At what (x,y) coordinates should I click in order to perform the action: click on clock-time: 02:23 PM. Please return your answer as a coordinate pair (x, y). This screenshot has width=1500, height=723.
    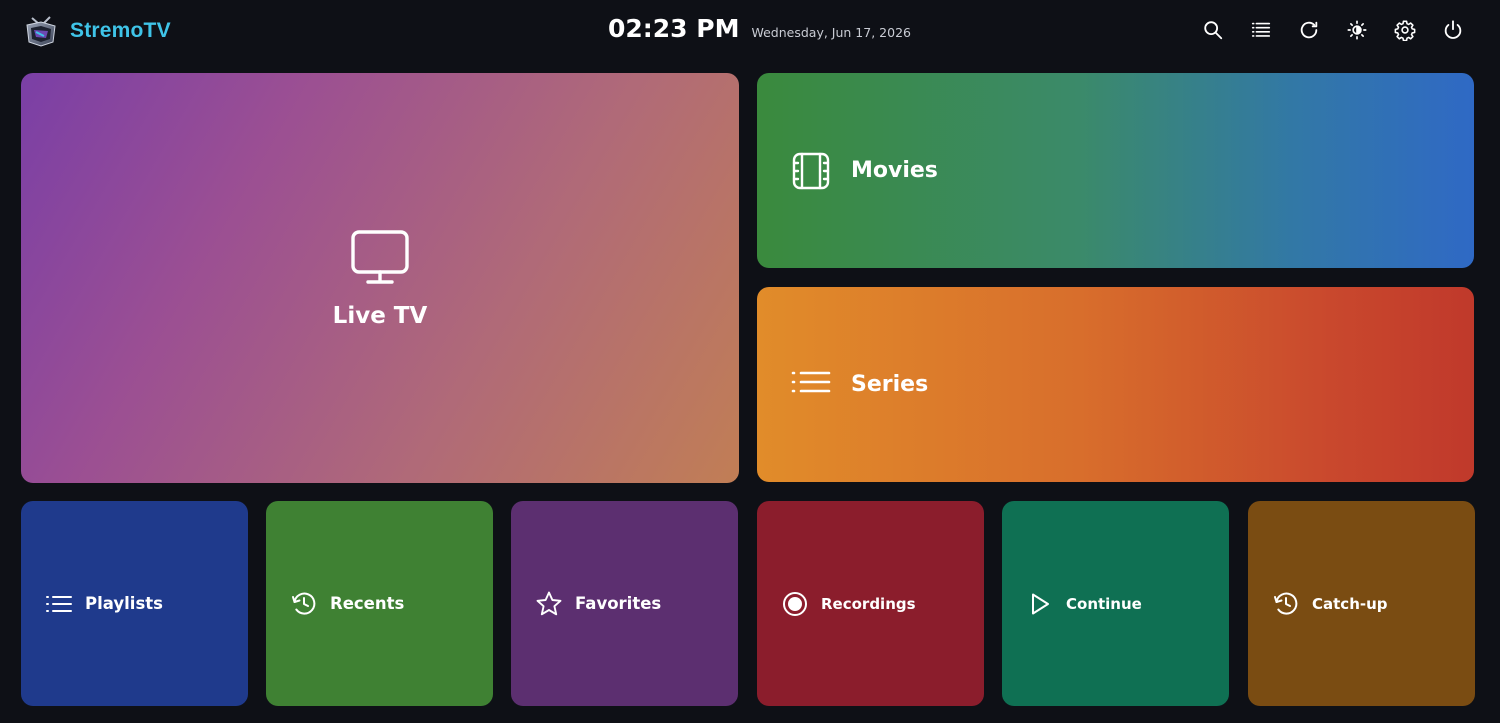
    Looking at the image, I should click on (674, 28).